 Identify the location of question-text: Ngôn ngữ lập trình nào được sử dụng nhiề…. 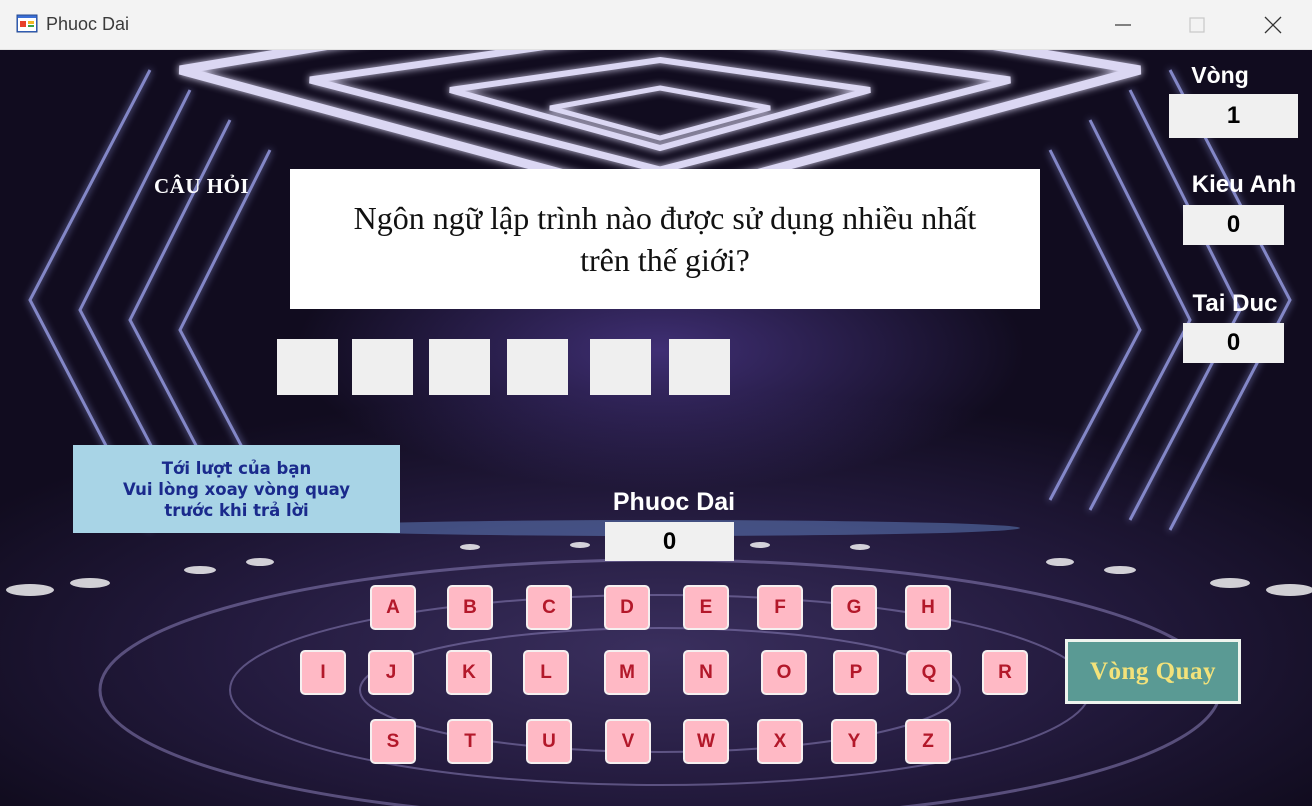
(665, 239).